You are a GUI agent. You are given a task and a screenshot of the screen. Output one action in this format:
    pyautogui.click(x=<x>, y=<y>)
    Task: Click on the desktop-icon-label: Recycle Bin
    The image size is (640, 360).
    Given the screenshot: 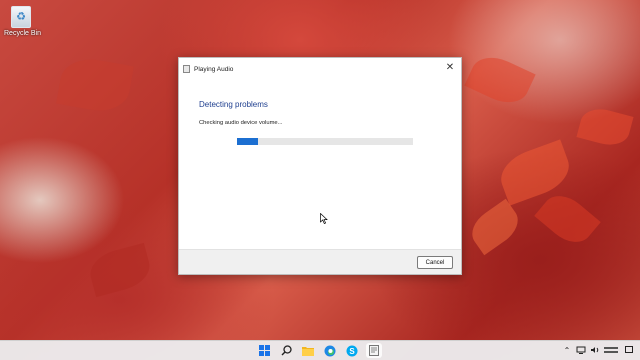 What is the action you would take?
    pyautogui.click(x=22, y=33)
    